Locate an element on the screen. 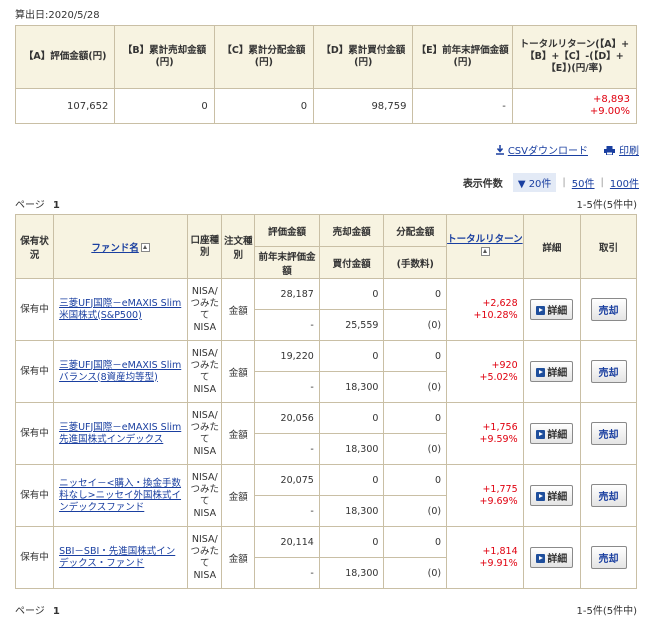 The height and width of the screenshot is (617, 661). fund-name-link: ニッセイ－<購入・換金手数料なし>ニッセイ外国株式インデックスファンド is located at coordinates (121, 495).